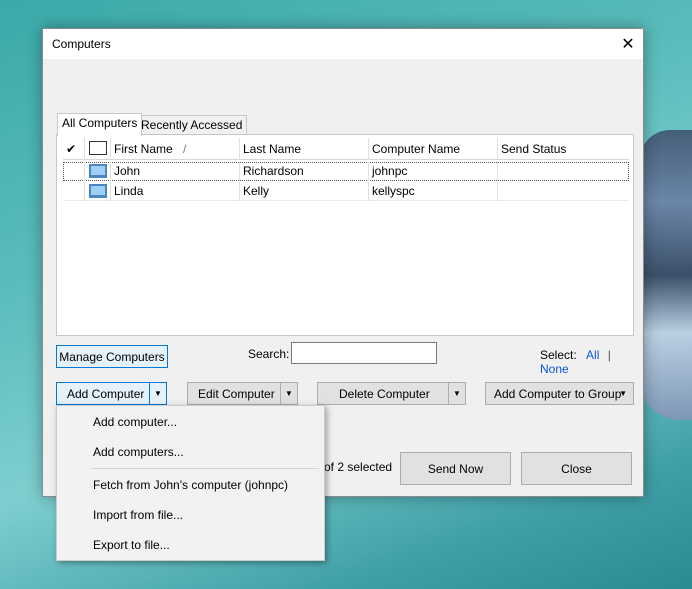 Image resolution: width=692 pixels, height=589 pixels. I want to click on button-label: Send Now, so click(455, 468).